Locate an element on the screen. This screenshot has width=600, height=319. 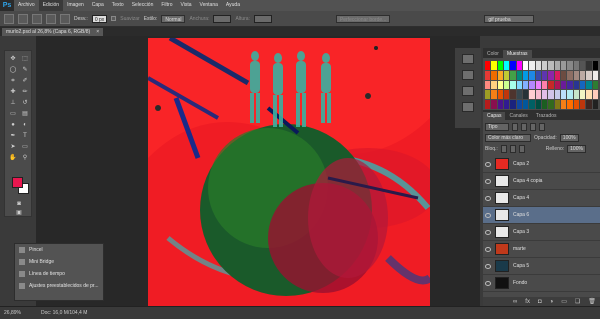
history-brush-icon: ↺ is located at coordinates (25, 103).